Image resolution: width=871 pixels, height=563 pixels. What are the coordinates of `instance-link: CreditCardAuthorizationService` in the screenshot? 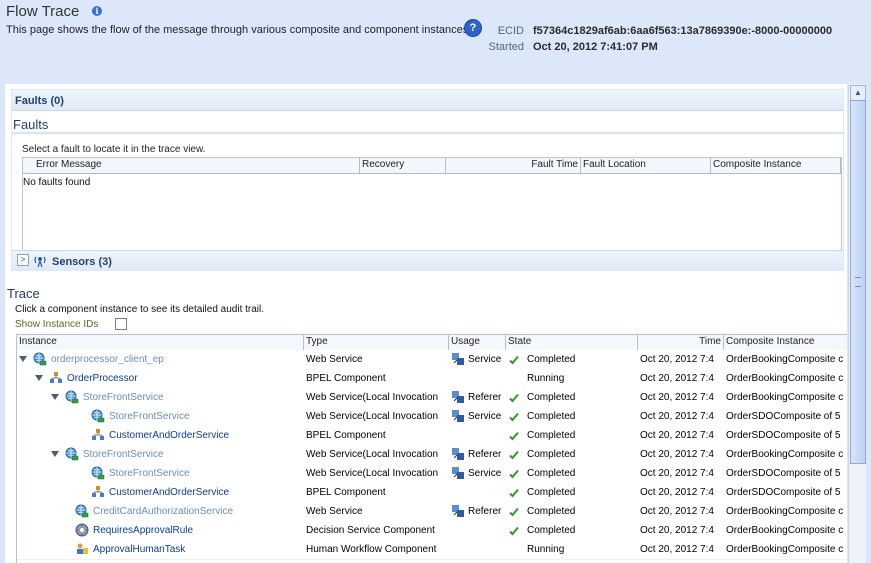 It's located at (163, 511).